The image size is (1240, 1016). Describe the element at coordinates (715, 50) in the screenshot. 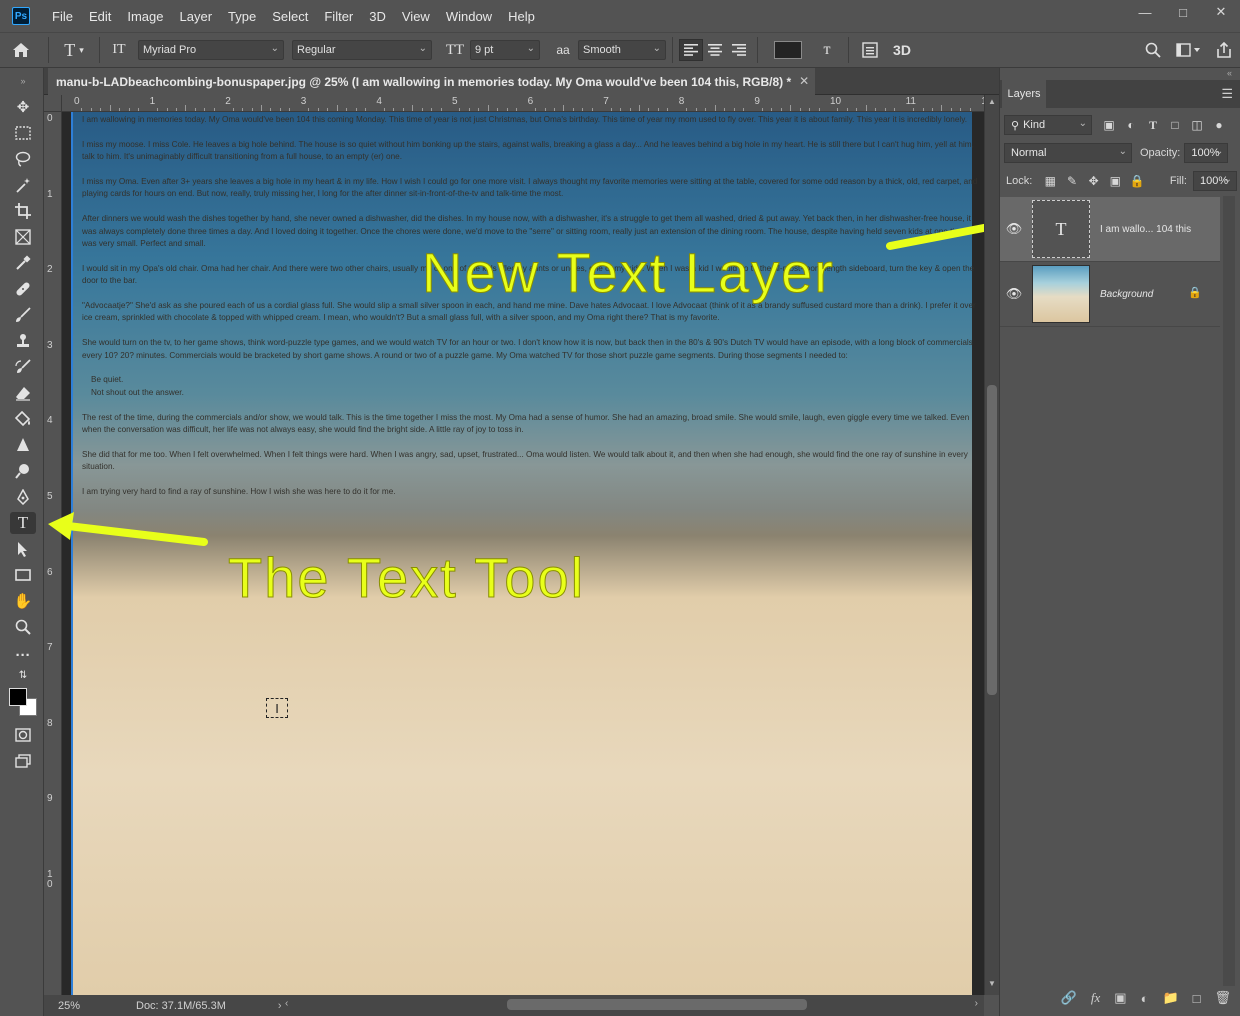

I see `align-center-button` at that location.